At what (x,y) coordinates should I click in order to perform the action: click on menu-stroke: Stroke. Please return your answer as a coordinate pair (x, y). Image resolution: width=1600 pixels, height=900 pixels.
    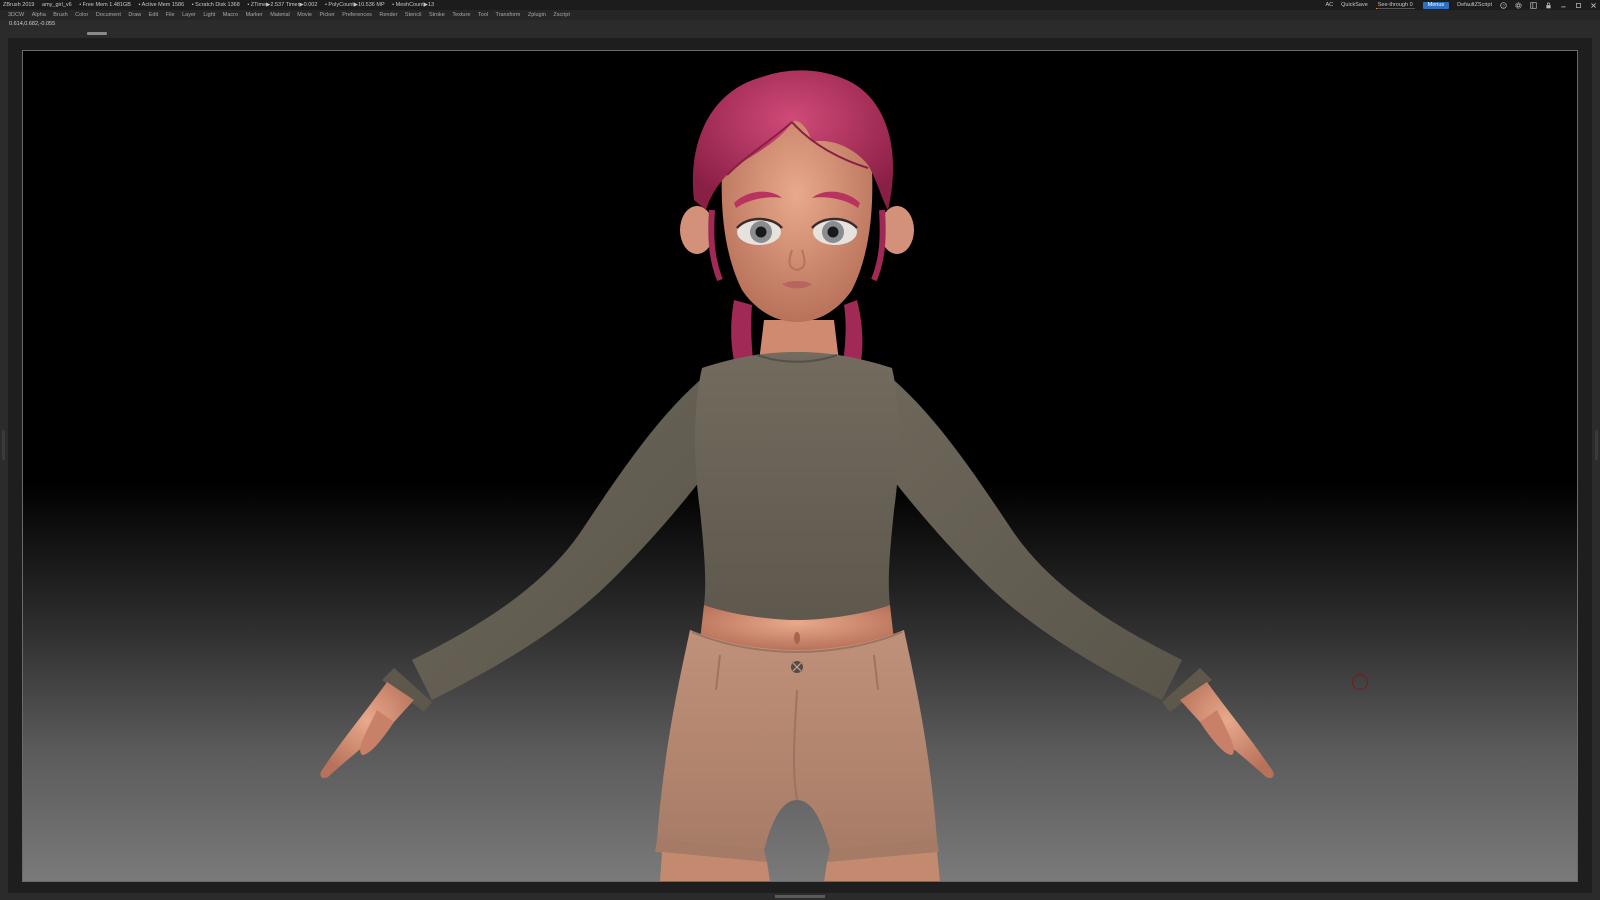
    Looking at the image, I should click on (437, 15).